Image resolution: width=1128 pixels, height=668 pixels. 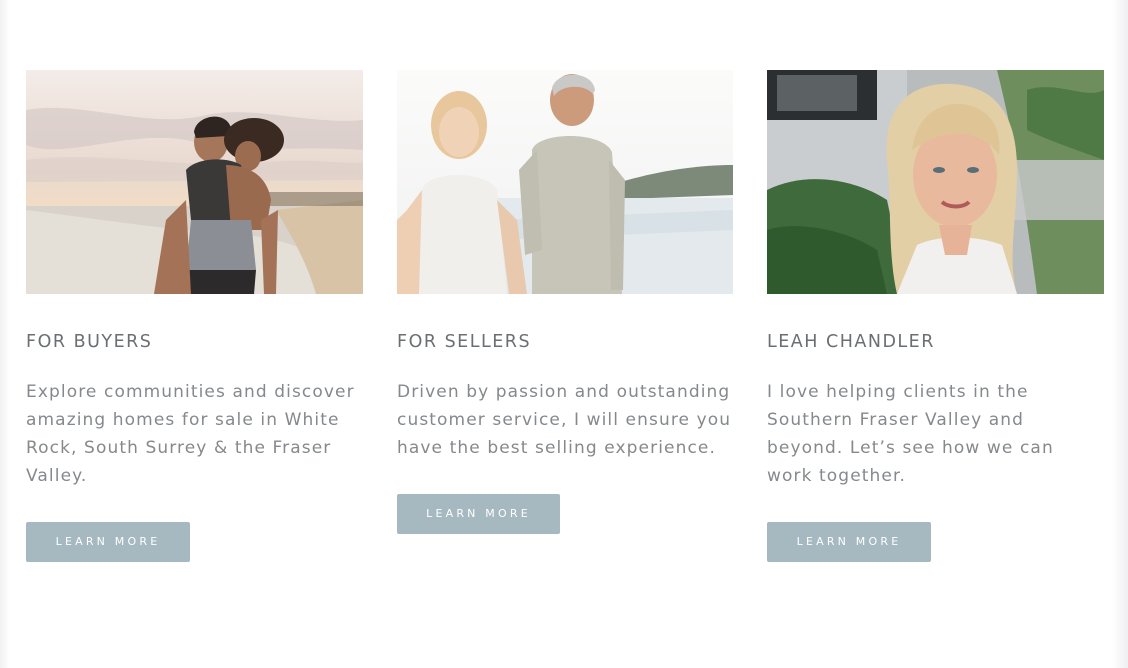 I want to click on agent-portrait-image, so click(x=935, y=182).